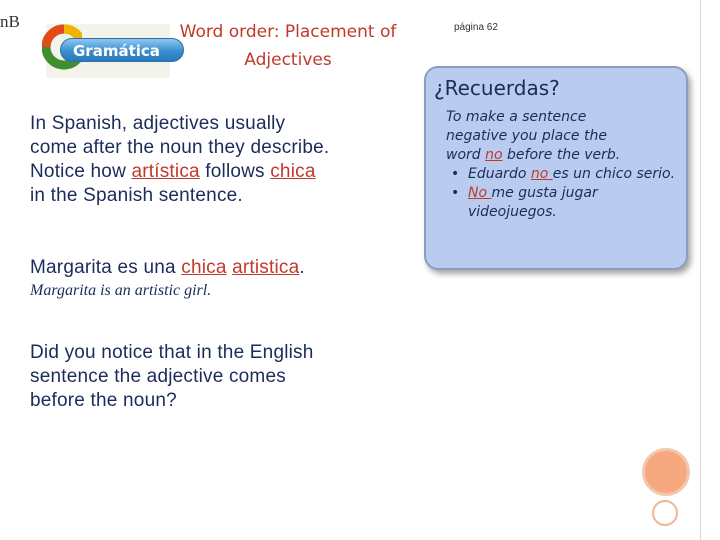 The width and height of the screenshot is (720, 540). Describe the element at coordinates (516, 117) in the screenshot. I see `callout-line: To make a sentence` at that location.